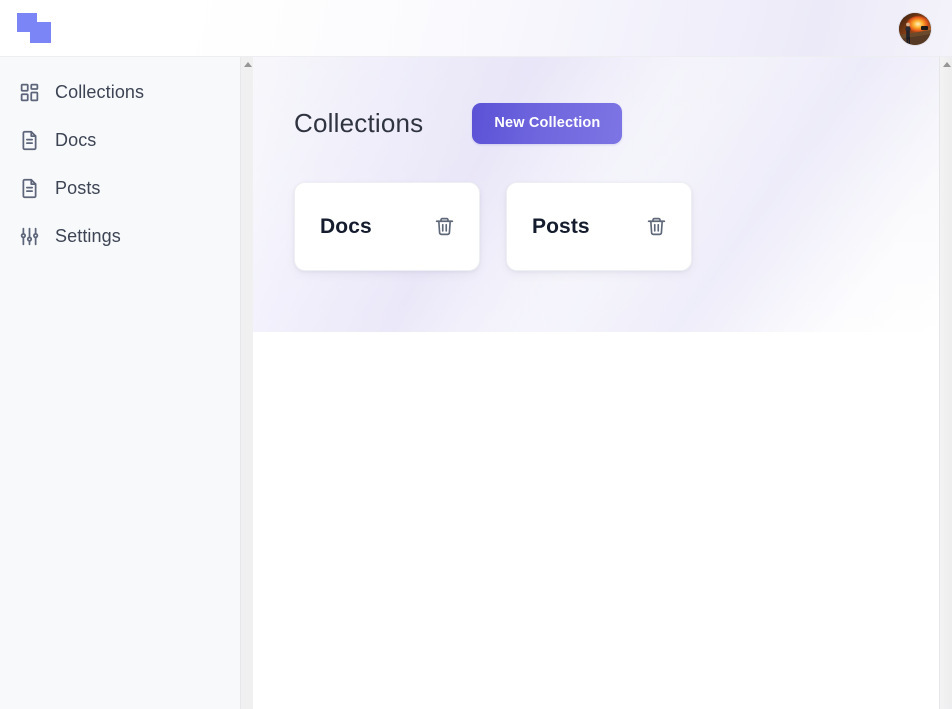 This screenshot has height=709, width=952. What do you see at coordinates (40, 32) in the screenshot?
I see `logo-square-front` at bounding box center [40, 32].